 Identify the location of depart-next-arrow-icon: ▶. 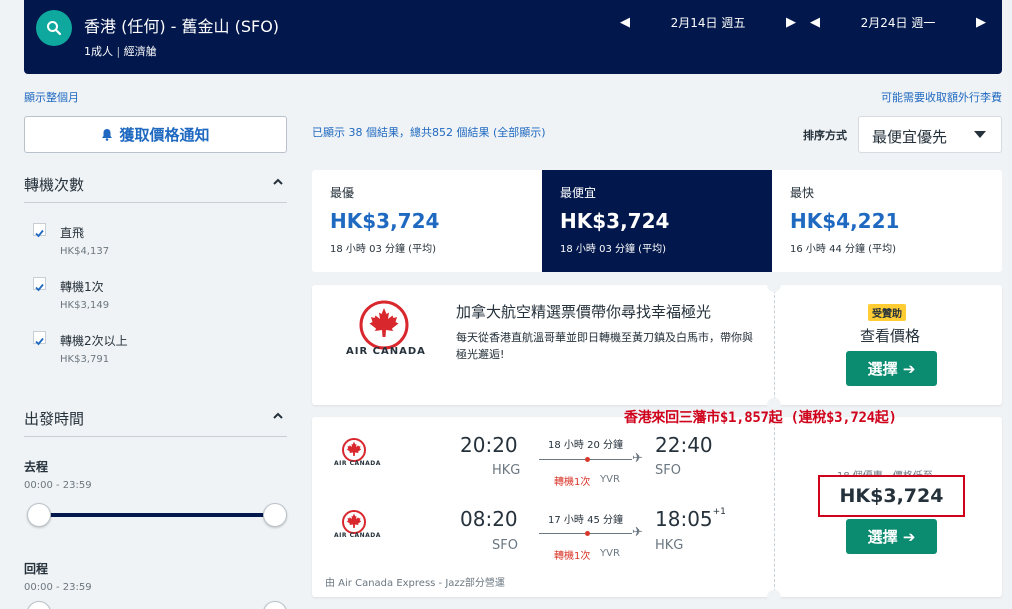
(791, 22).